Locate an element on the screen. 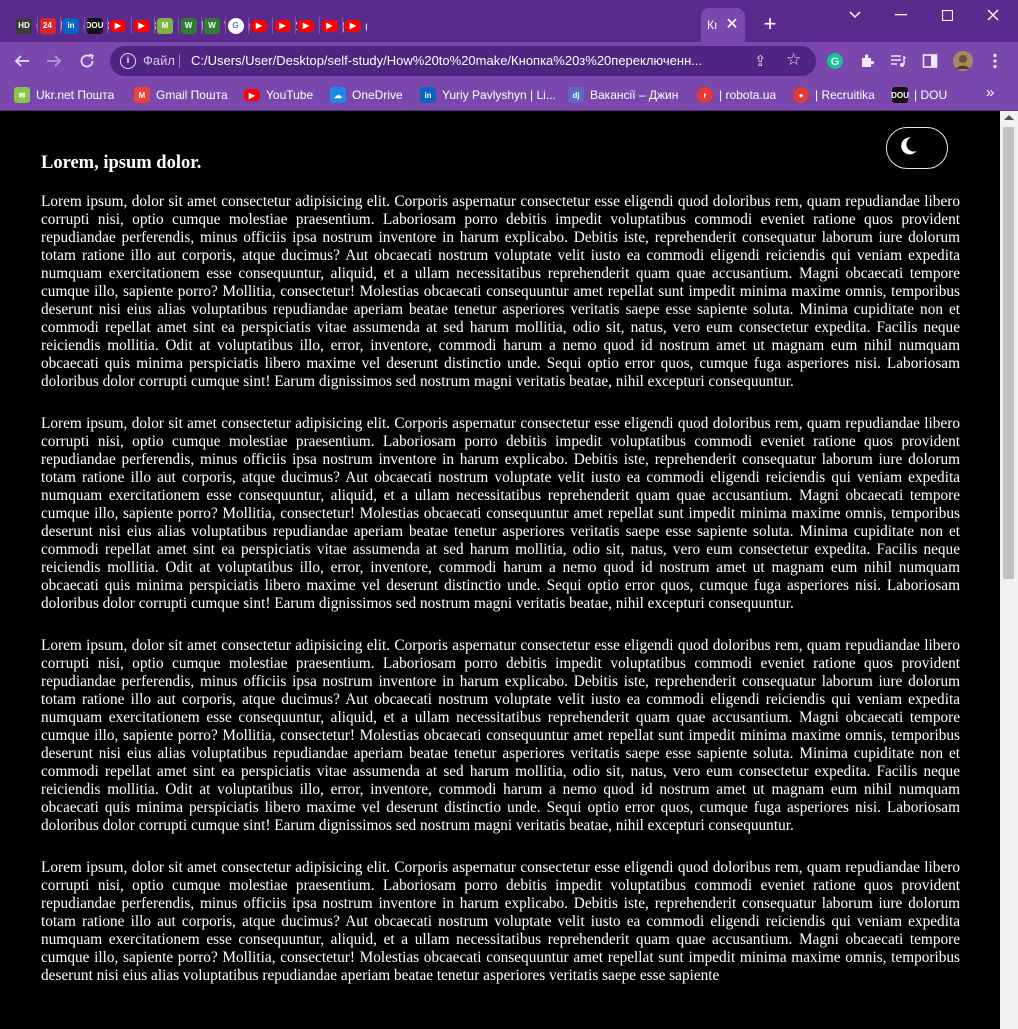 The height and width of the screenshot is (1029, 1018). bookmark-item: DOU | DOU is located at coordinates (919, 95).